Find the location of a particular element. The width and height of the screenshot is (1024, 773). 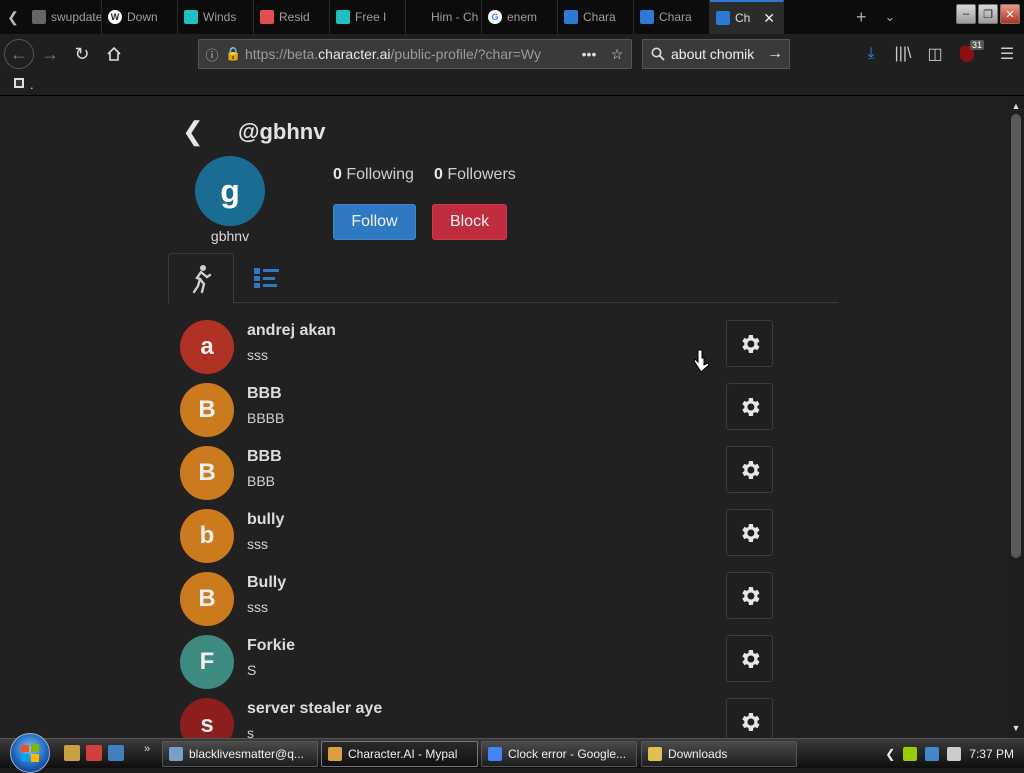

browser-tab: Ch ✕ is located at coordinates (747, 17).